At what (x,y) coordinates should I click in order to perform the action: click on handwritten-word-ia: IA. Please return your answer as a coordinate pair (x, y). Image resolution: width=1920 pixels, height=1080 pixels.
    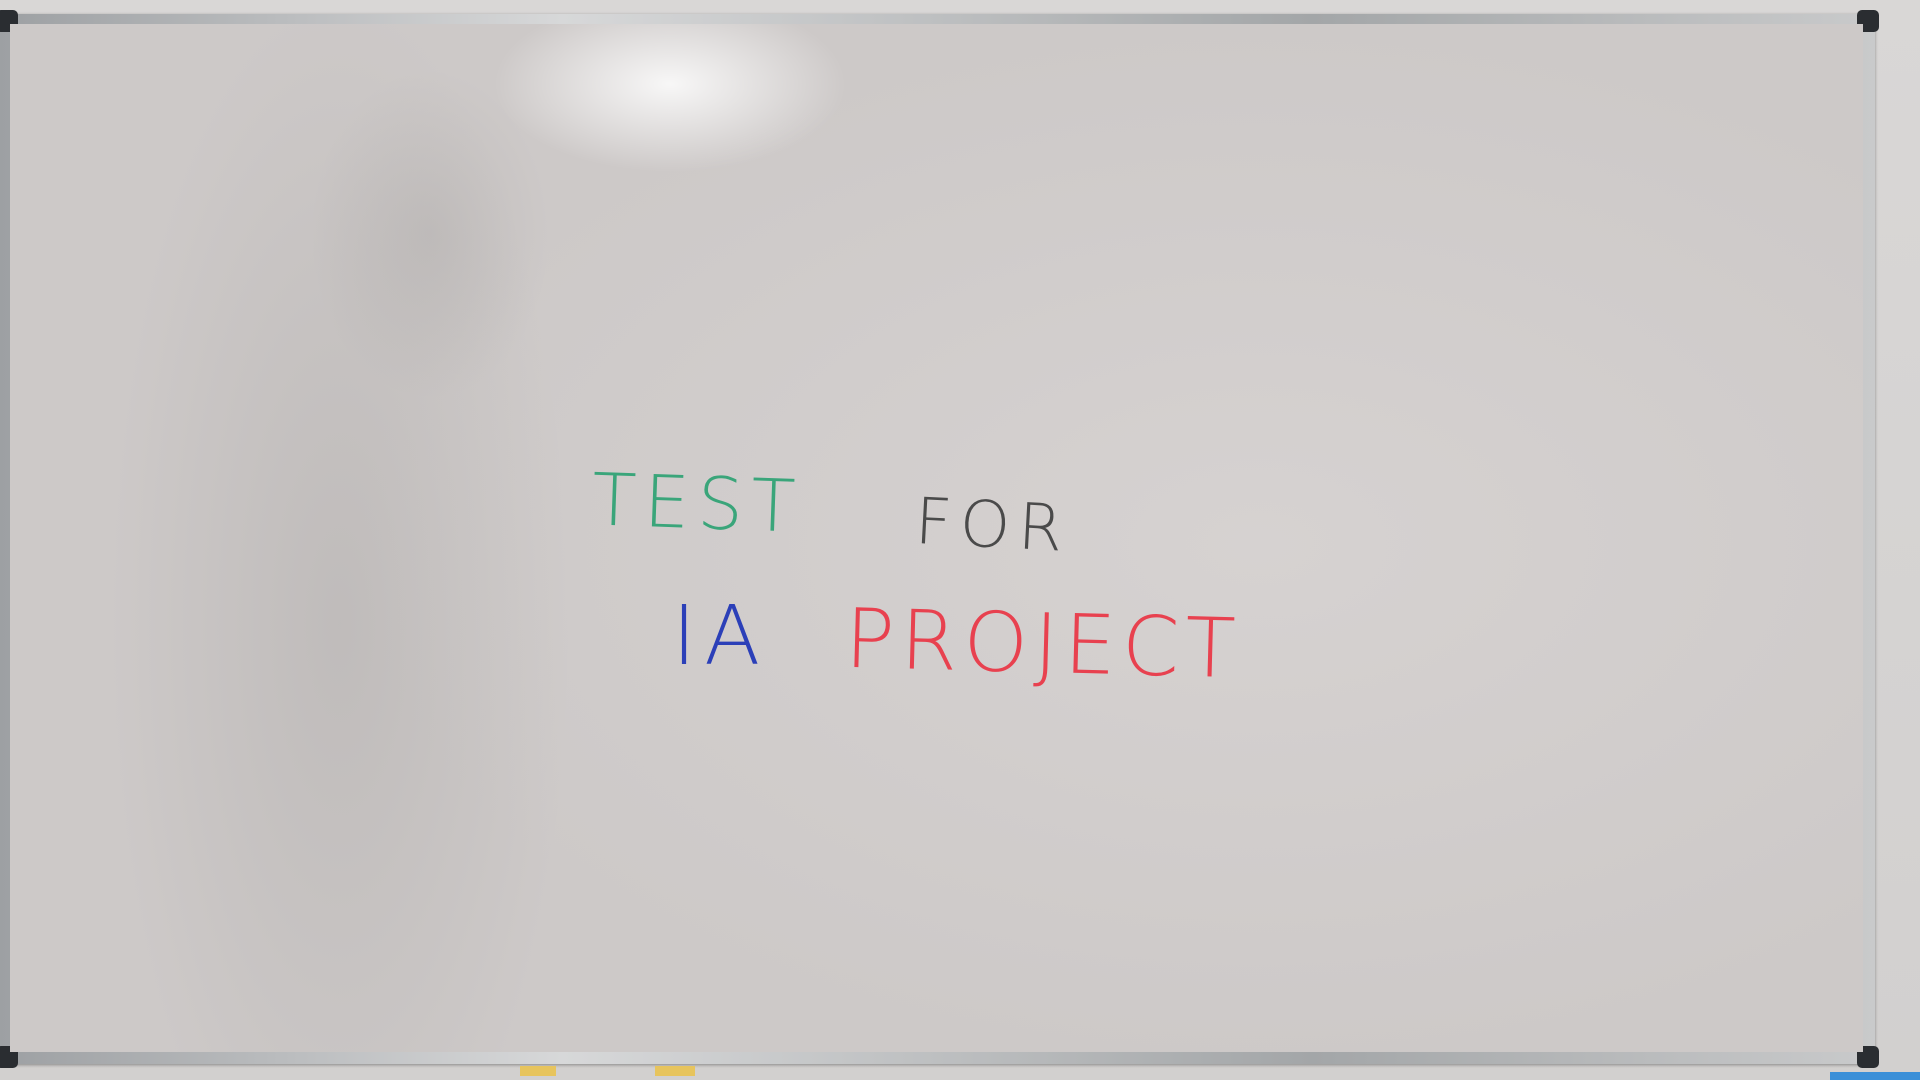
    Looking at the image, I should click on (720, 636).